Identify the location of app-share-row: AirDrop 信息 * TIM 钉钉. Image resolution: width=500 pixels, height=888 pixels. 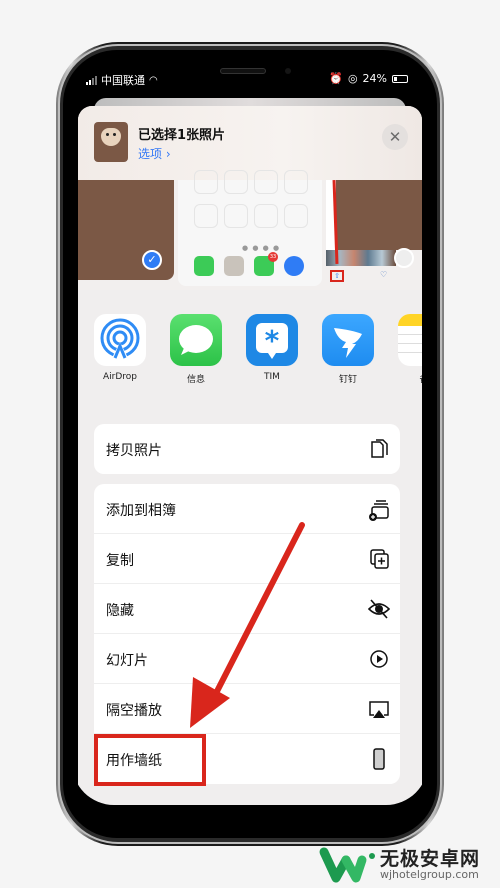
(250, 352).